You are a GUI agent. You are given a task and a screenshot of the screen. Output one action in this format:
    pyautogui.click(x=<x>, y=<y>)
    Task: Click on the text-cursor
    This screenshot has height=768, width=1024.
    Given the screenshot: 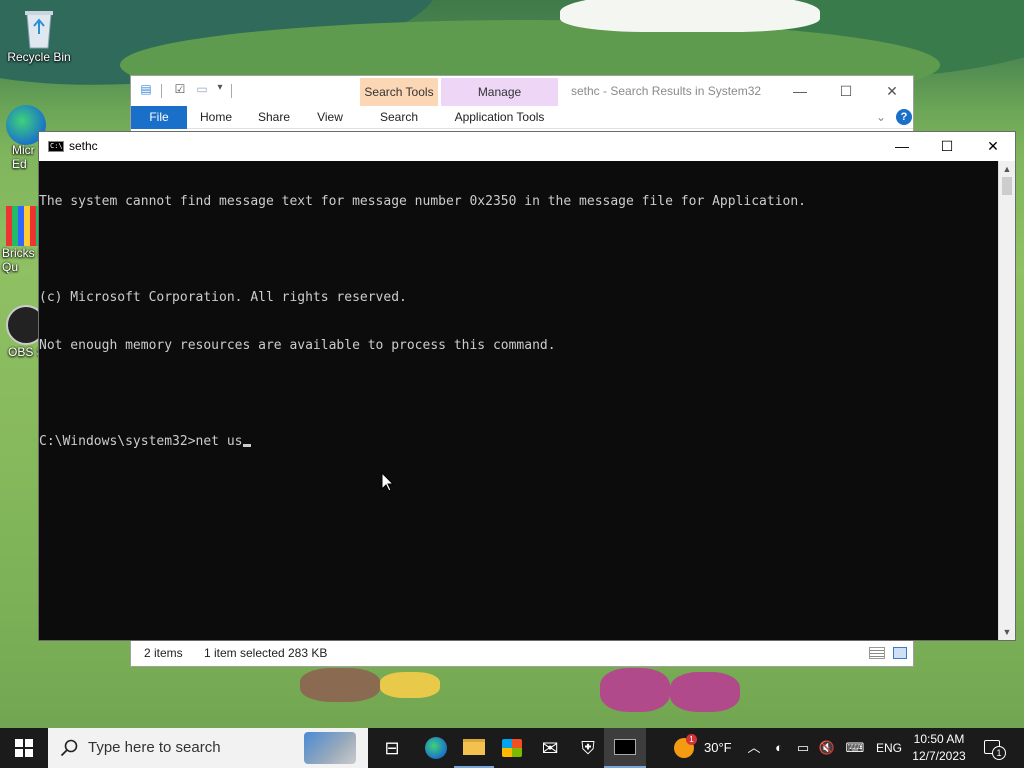 What is the action you would take?
    pyautogui.click(x=246, y=445)
    